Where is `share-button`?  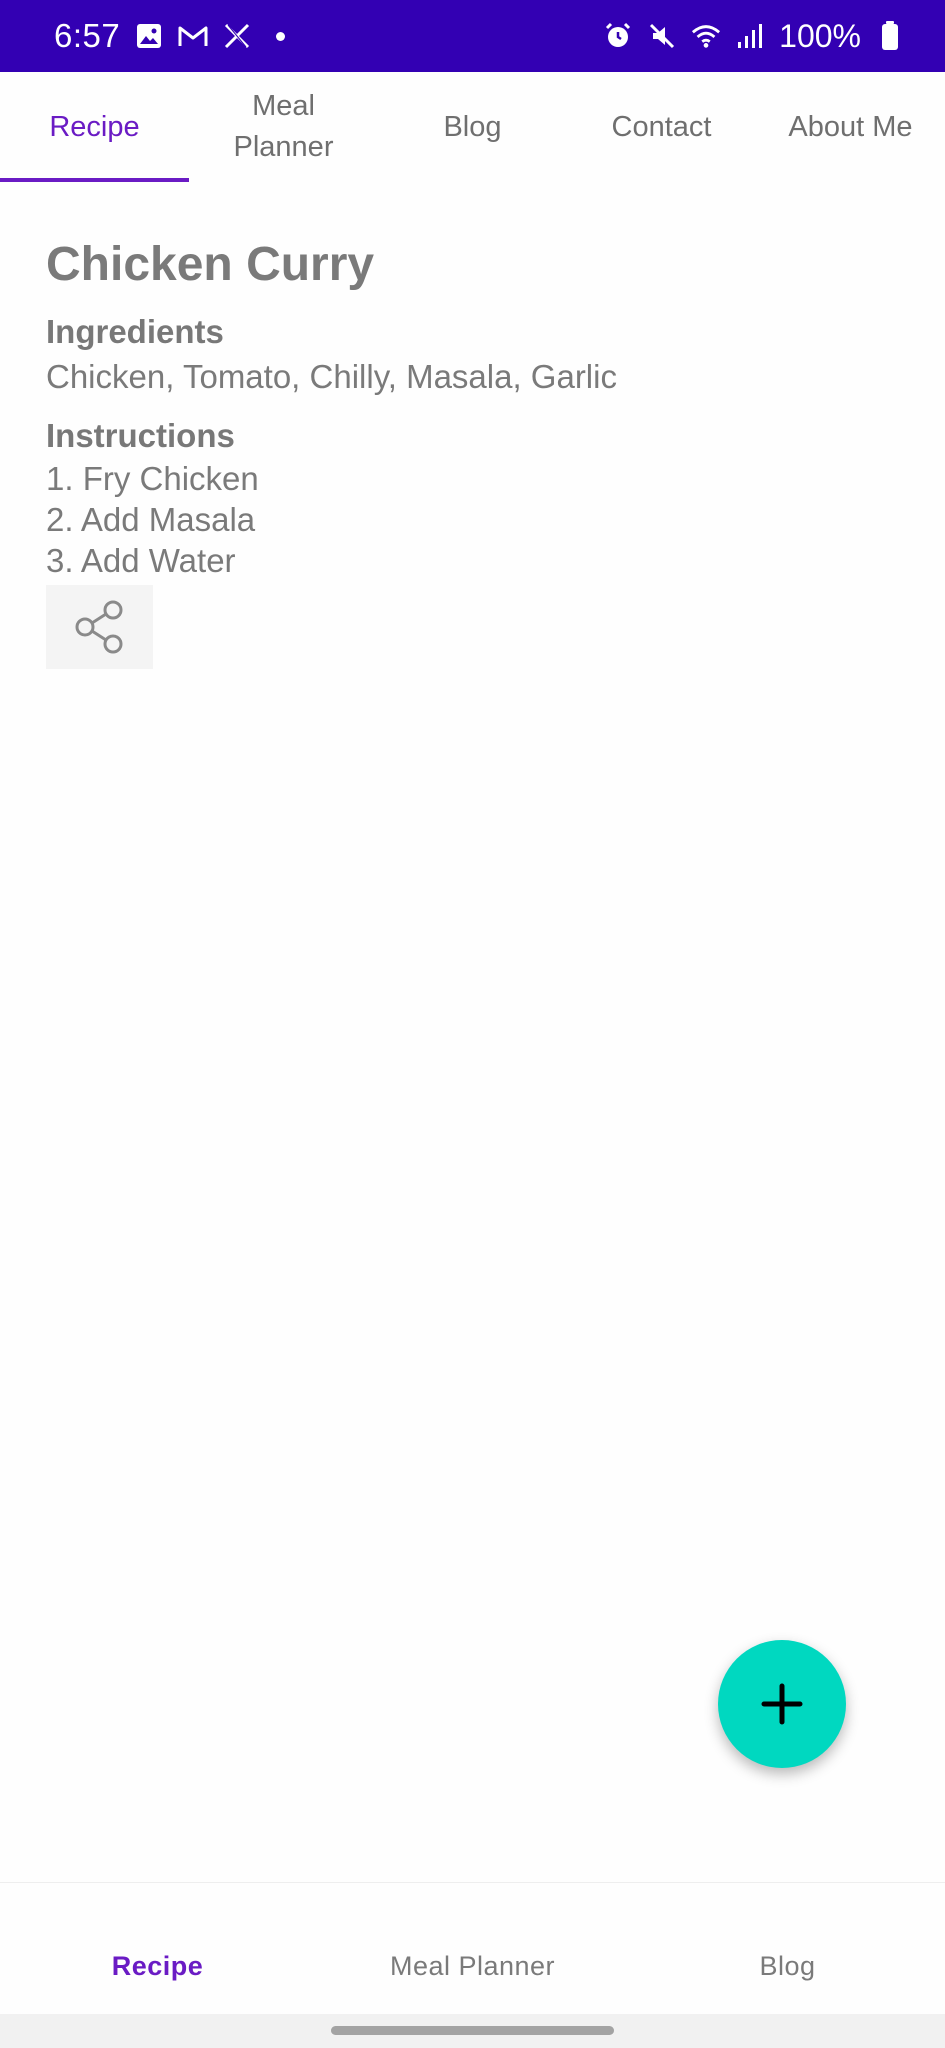 share-button is located at coordinates (99, 627).